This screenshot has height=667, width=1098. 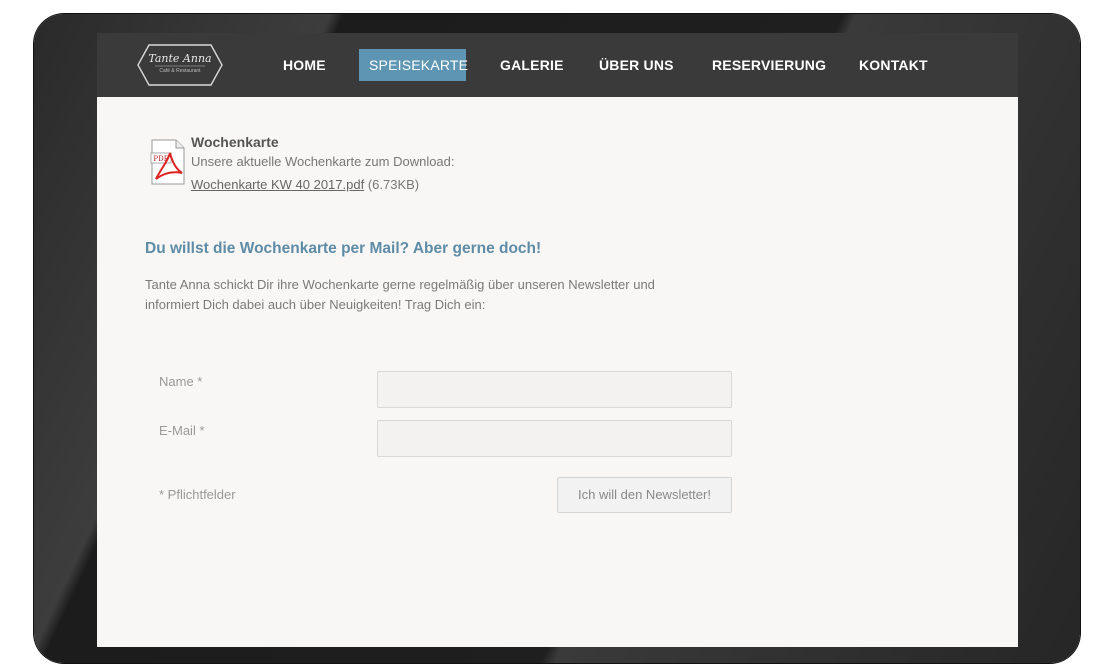 What do you see at coordinates (769, 65) in the screenshot?
I see `nav-reservierung: RESERVIERUNG` at bounding box center [769, 65].